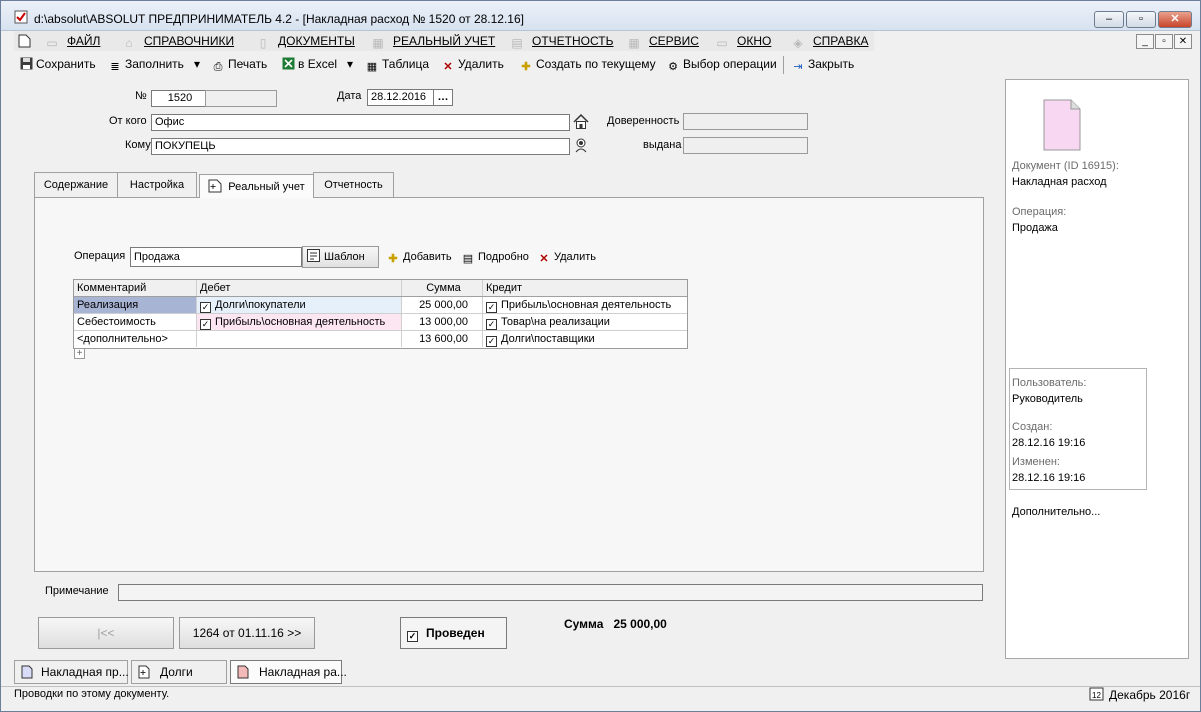 This screenshot has width=1201, height=712. Describe the element at coordinates (745, 121) in the screenshot. I see `proxy-field` at that location.